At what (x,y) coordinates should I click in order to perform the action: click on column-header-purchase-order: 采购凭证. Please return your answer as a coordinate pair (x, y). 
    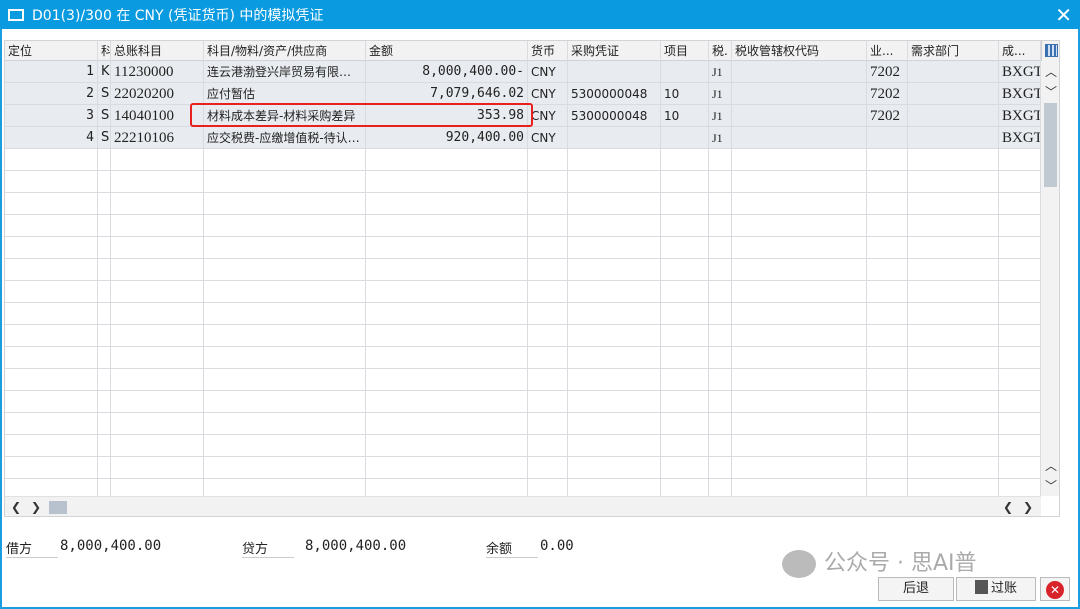
    Looking at the image, I should click on (614, 51).